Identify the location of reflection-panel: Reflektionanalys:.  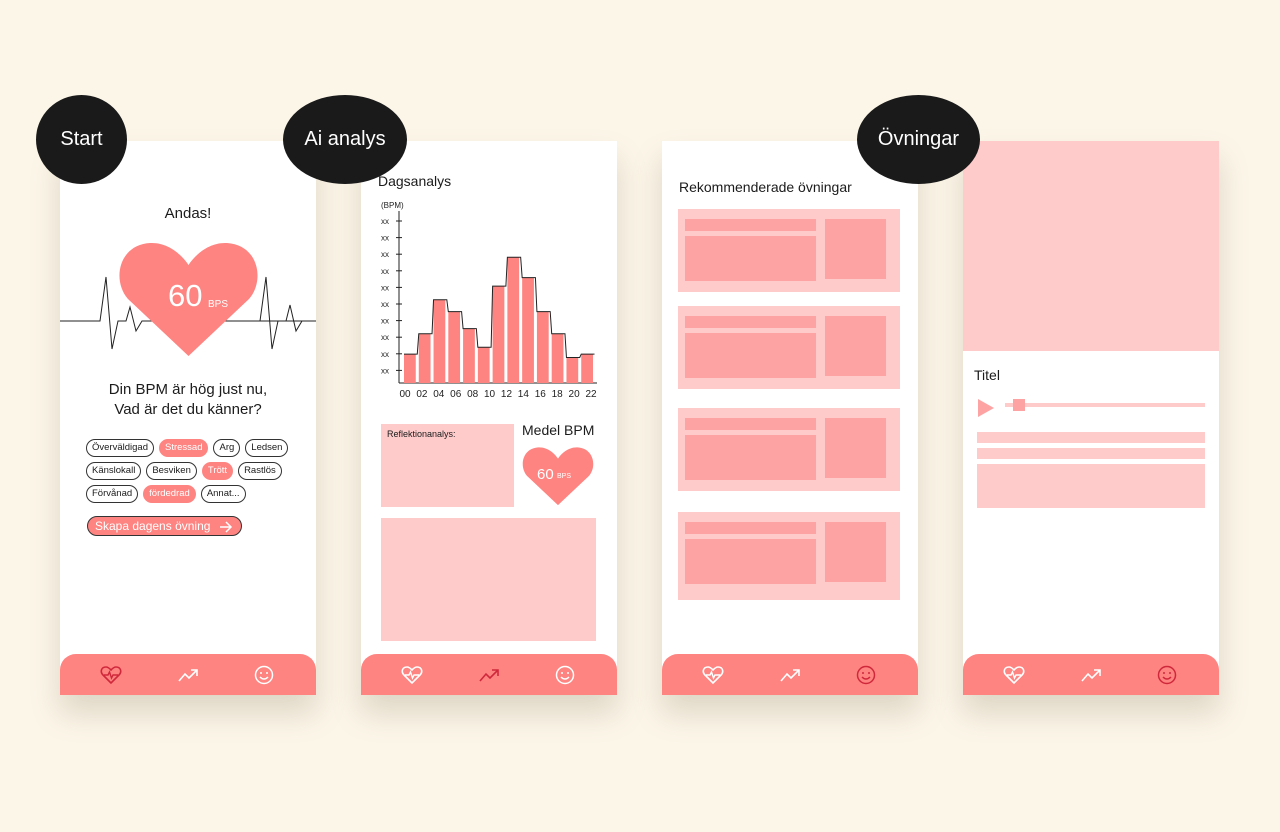
(447, 465).